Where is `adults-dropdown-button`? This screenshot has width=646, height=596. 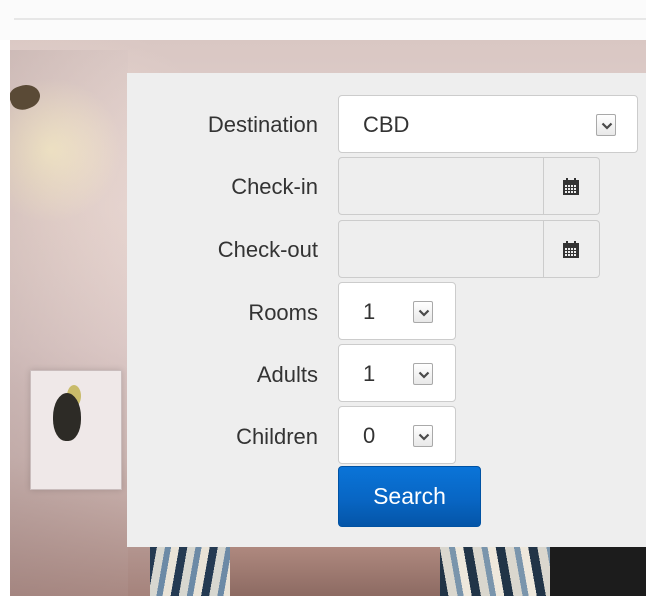
adults-dropdown-button is located at coordinates (423, 374).